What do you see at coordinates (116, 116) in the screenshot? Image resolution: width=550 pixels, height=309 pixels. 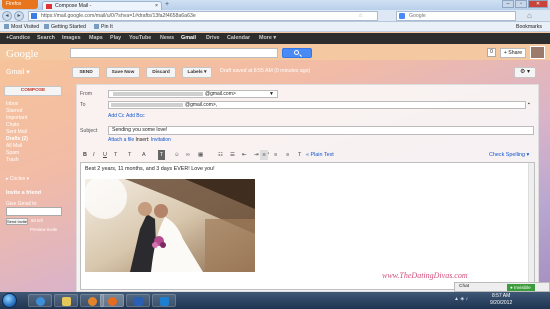 I see `add-cc-link: Add Cc` at bounding box center [116, 116].